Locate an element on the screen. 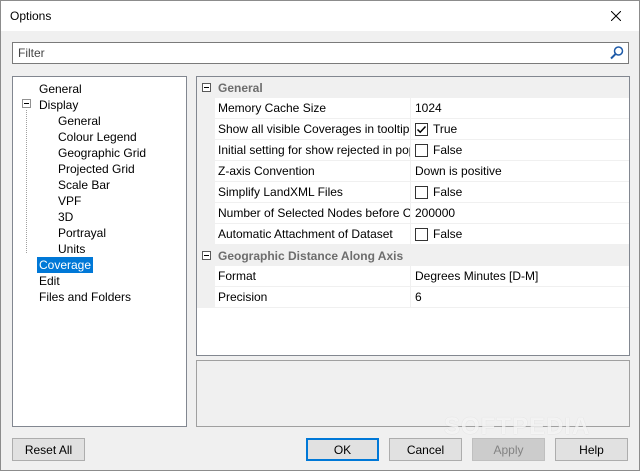  property-value: 1024 is located at coordinates (520, 108).